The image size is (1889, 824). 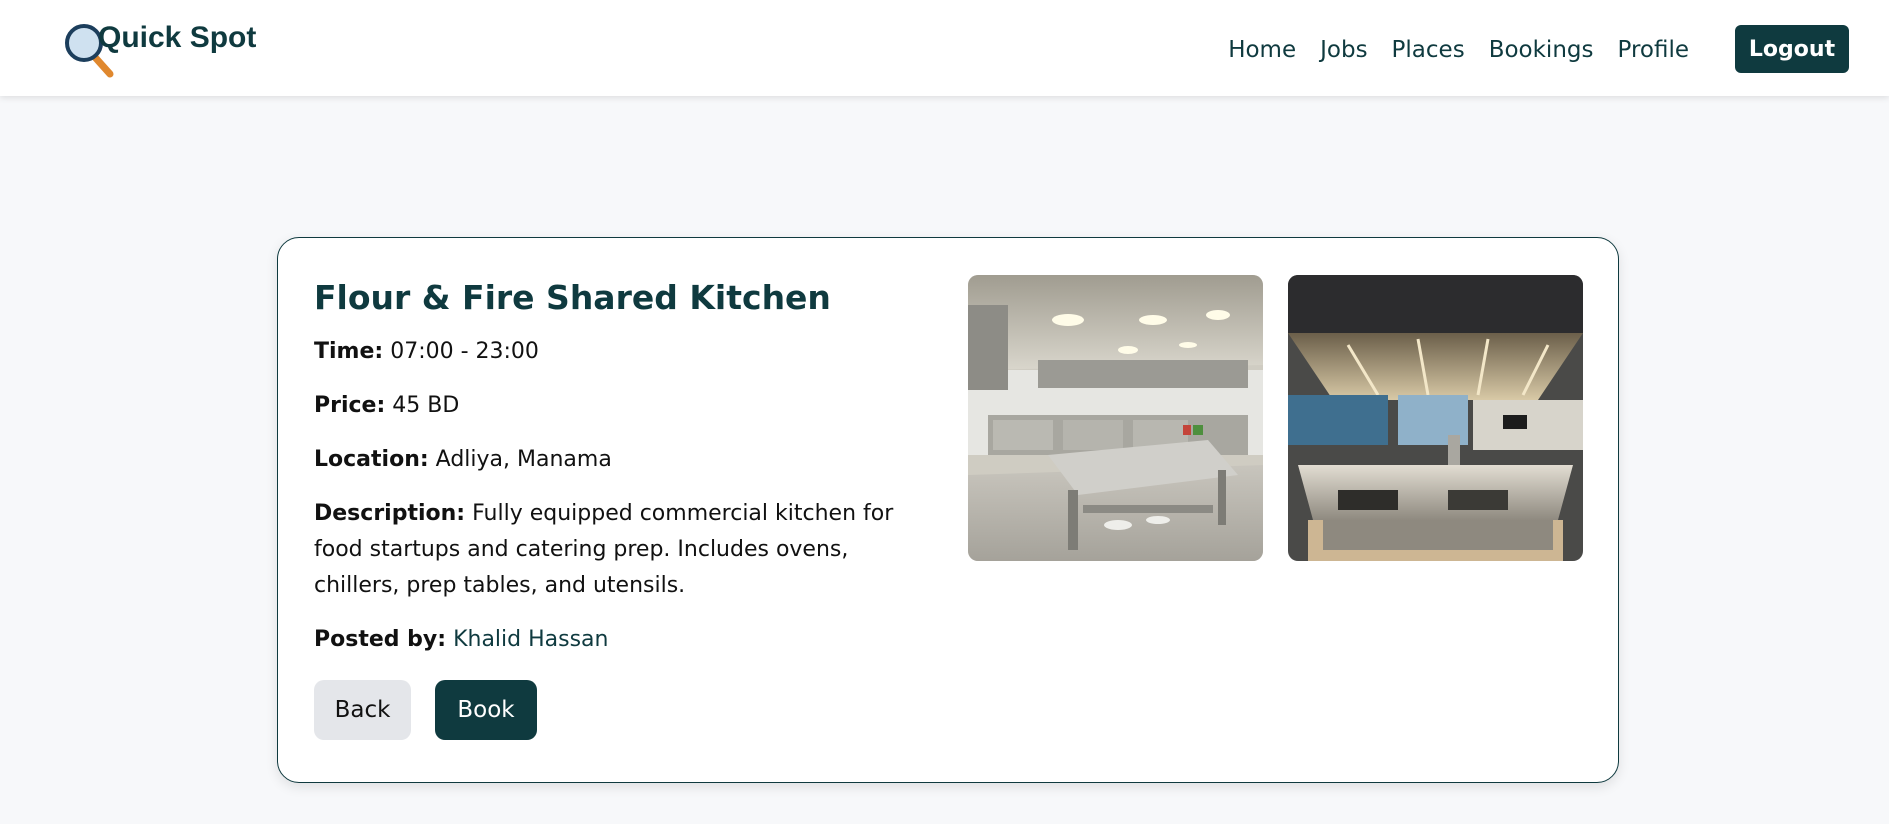 I want to click on price-row: Price: 45 BD, so click(x=624, y=406).